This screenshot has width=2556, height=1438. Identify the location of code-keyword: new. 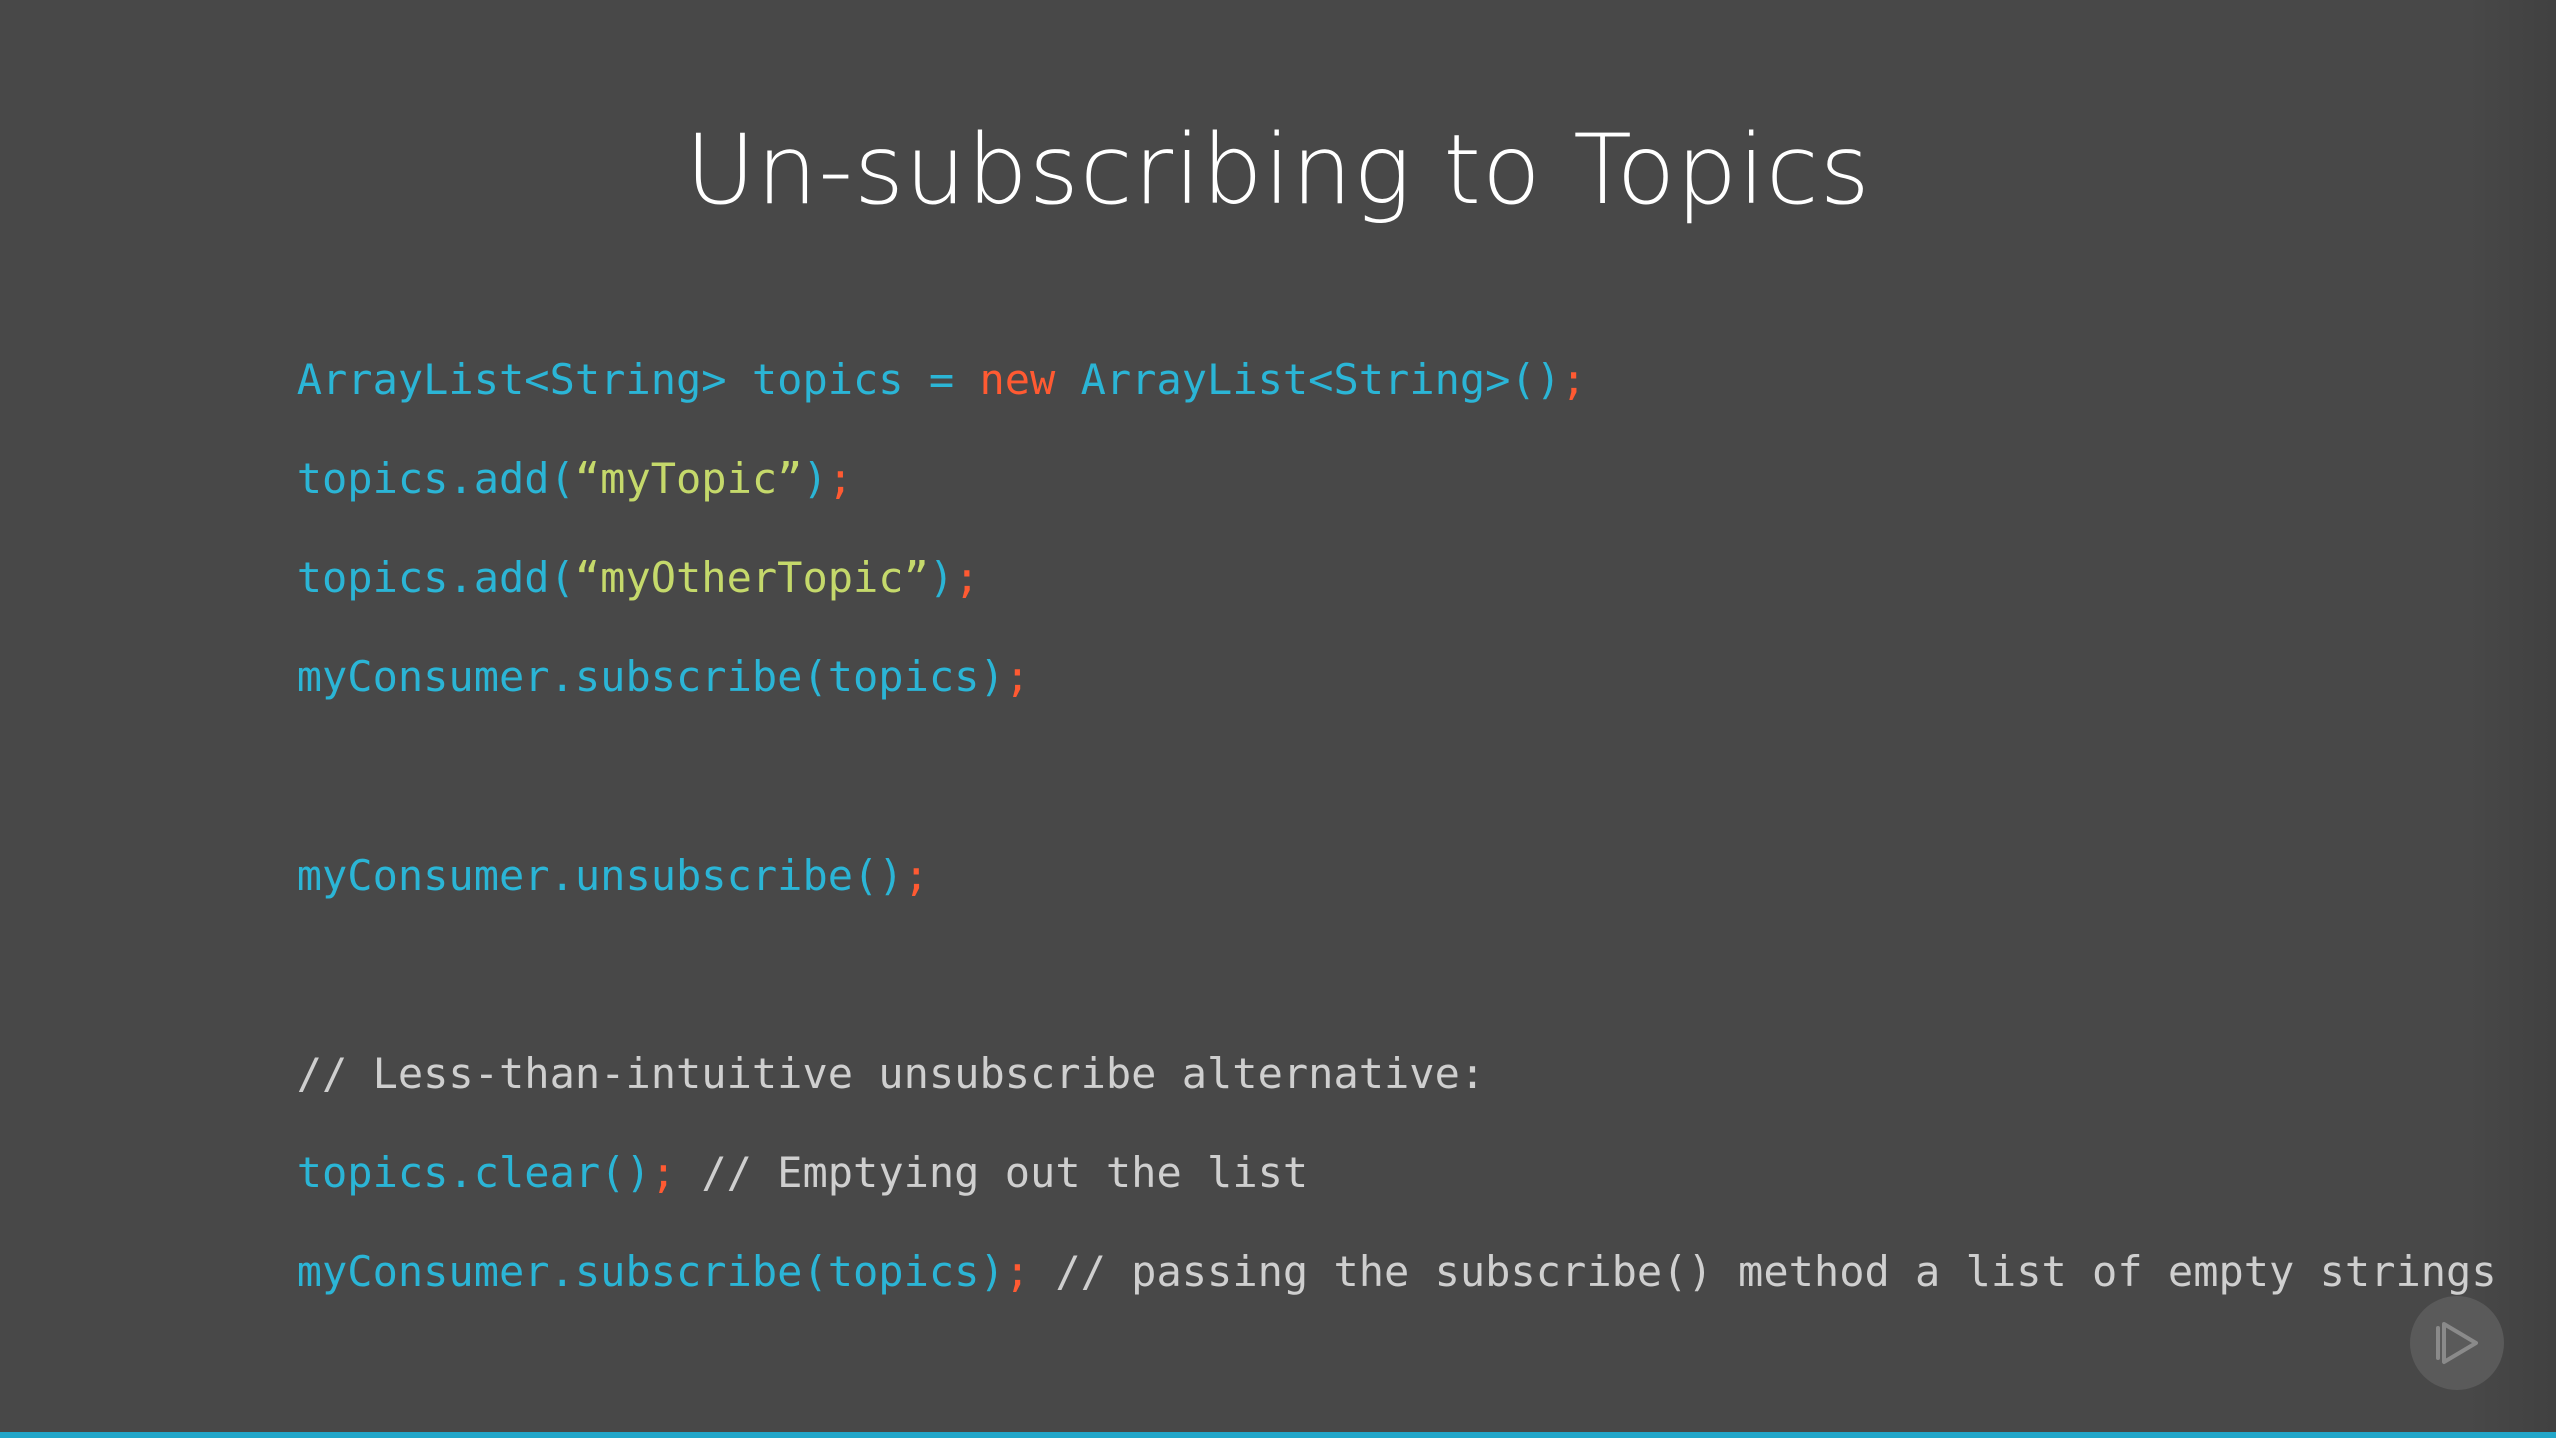
(1017, 379).